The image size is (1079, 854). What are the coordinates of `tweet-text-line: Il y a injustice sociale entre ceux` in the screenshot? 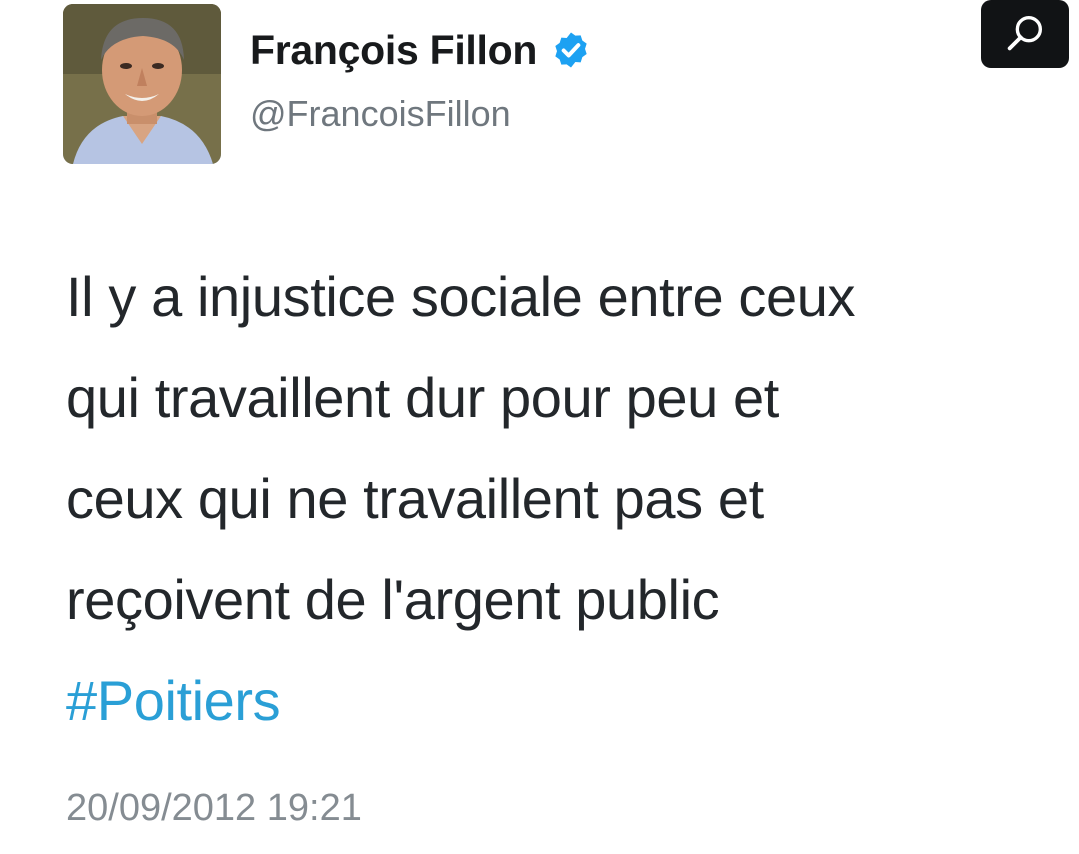 It's located at (461, 296).